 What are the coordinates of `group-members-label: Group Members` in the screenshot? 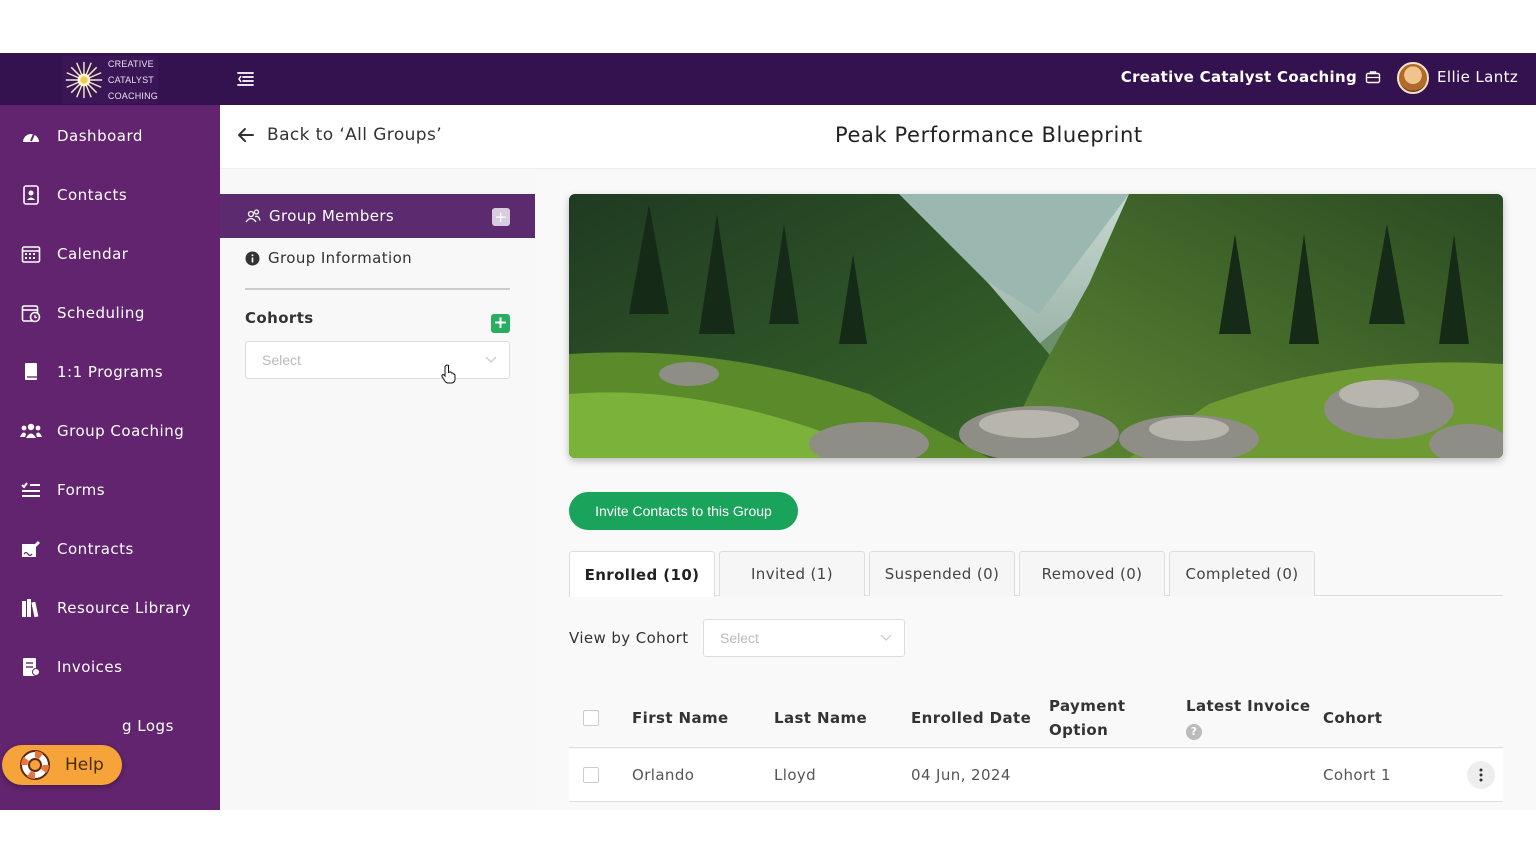 It's located at (332, 216).